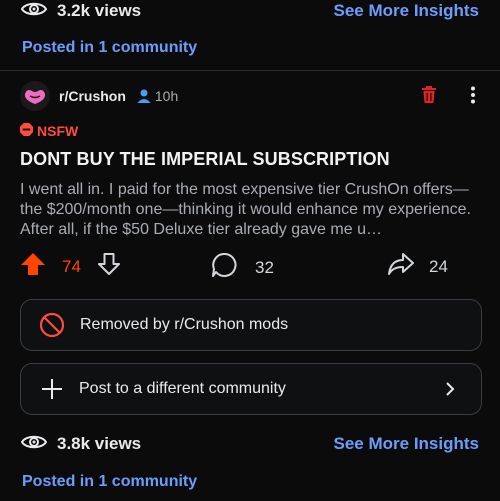 This screenshot has width=500, height=501. What do you see at coordinates (52, 325) in the screenshot?
I see `prohibited-icon` at bounding box center [52, 325].